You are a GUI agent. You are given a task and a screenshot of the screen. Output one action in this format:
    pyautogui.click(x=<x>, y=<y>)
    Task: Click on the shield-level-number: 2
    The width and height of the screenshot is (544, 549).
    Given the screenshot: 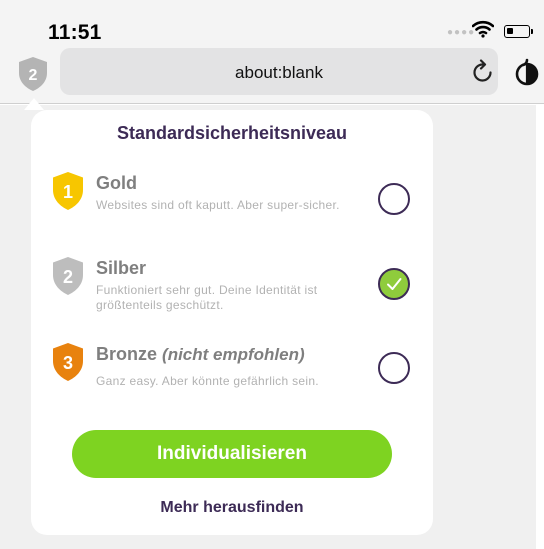 What is the action you would take?
    pyautogui.click(x=33, y=75)
    